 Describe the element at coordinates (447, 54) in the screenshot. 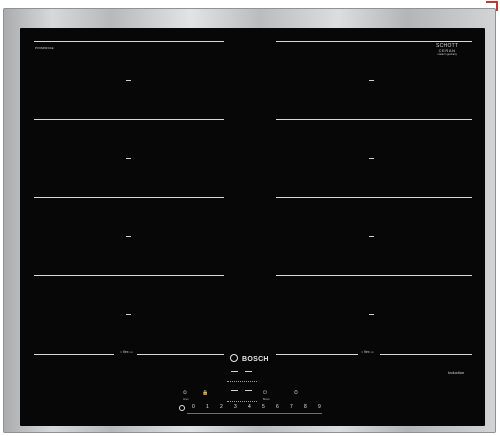

I see `glass-brand-line3: made in germany` at that location.